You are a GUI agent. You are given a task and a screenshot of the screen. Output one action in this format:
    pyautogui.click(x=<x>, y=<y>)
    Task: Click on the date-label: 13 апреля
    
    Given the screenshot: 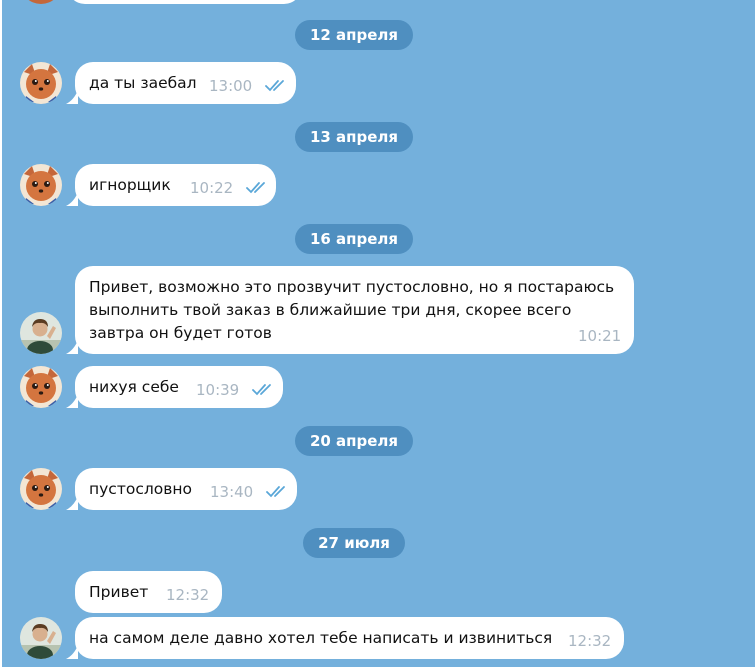 What is the action you would take?
    pyautogui.click(x=354, y=137)
    